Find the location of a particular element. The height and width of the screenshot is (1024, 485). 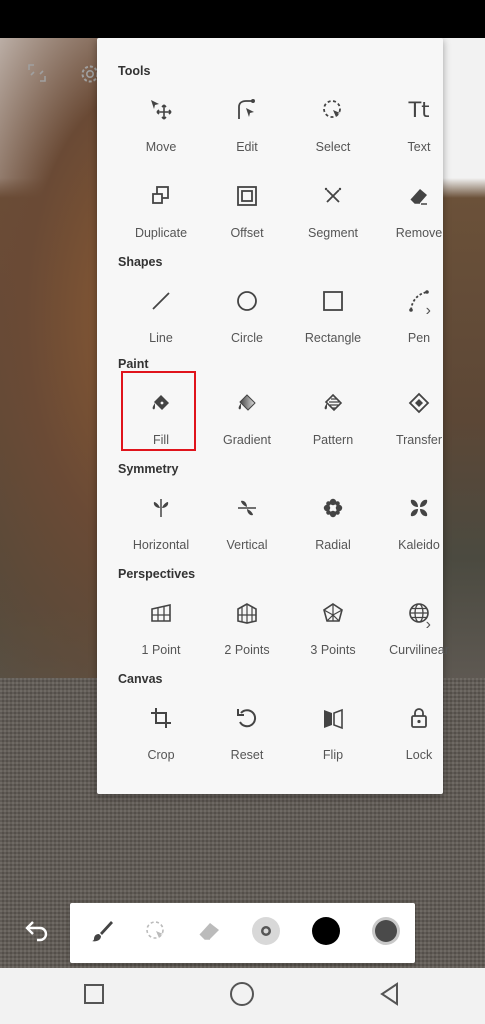

transfer-icon is located at coordinates (419, 403).